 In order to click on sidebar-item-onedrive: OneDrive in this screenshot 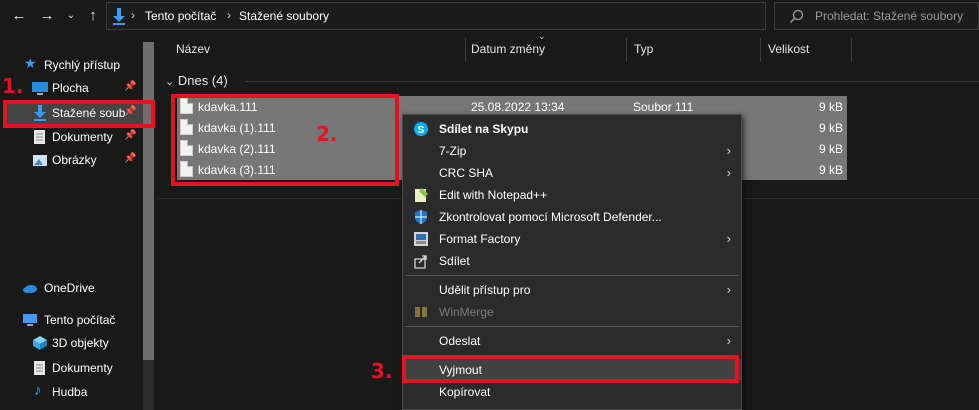, I will do `click(74, 288)`.